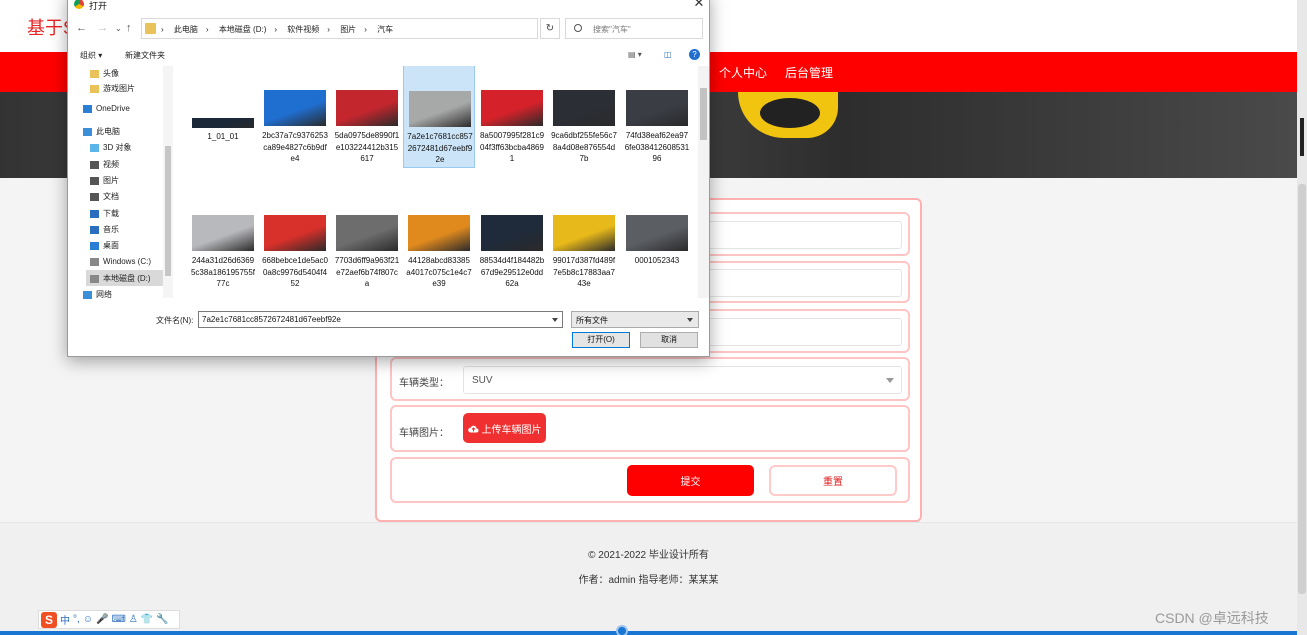 This screenshot has height=635, width=1307. What do you see at coordinates (120, 261) in the screenshot?
I see `tree-item: Windows (C:)` at bounding box center [120, 261].